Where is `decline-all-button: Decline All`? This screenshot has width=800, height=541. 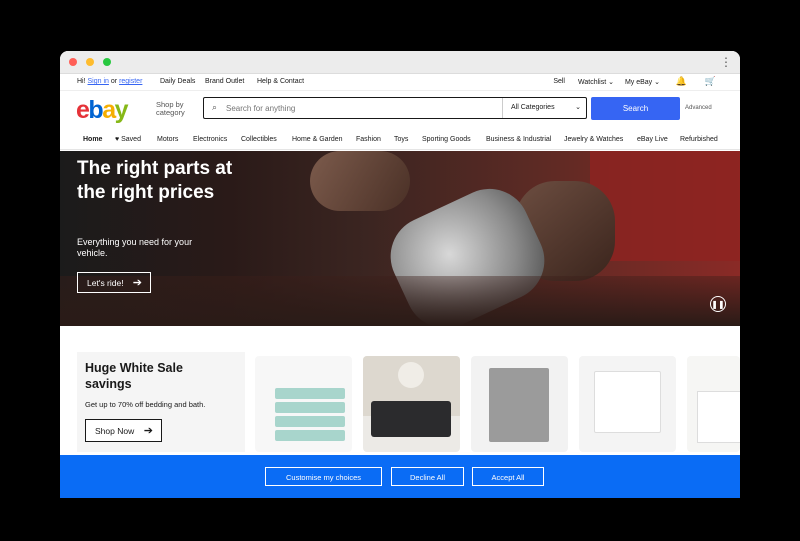 decline-all-button: Decline All is located at coordinates (427, 476).